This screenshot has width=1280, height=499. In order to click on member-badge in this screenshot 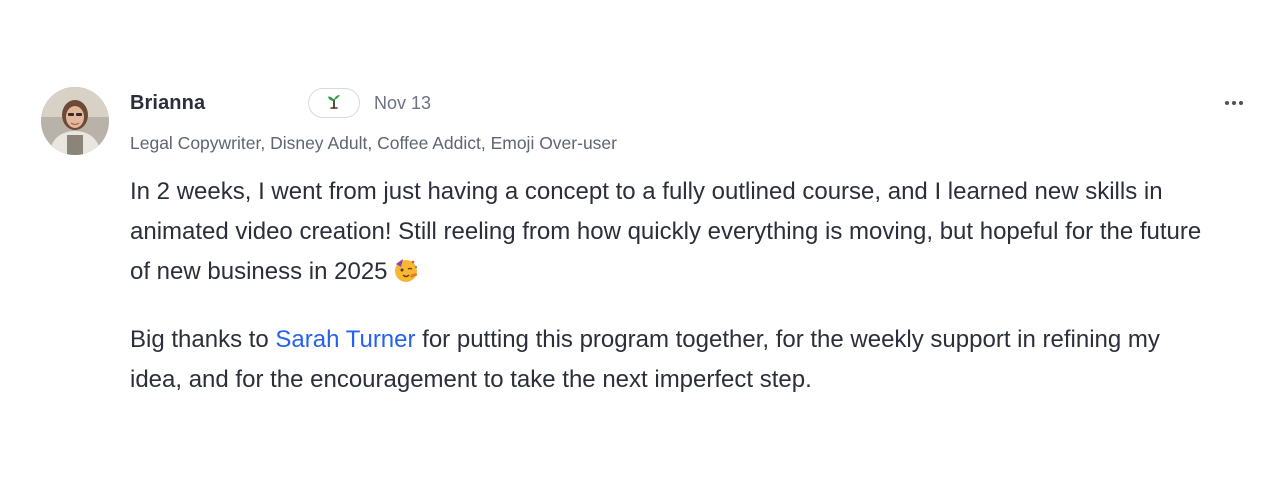, I will do `click(334, 103)`.